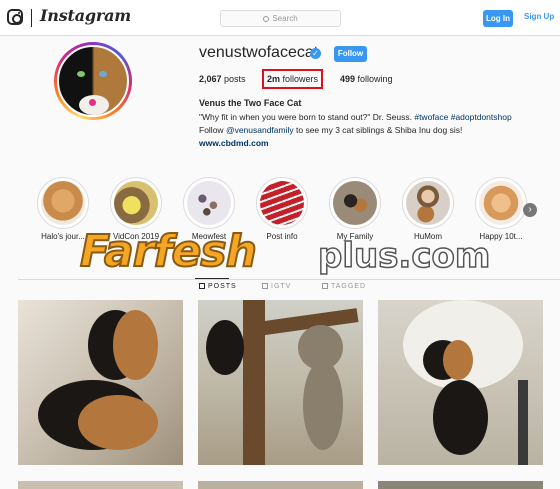 The height and width of the screenshot is (489, 560). I want to click on photo-stool-leg, so click(523, 422).